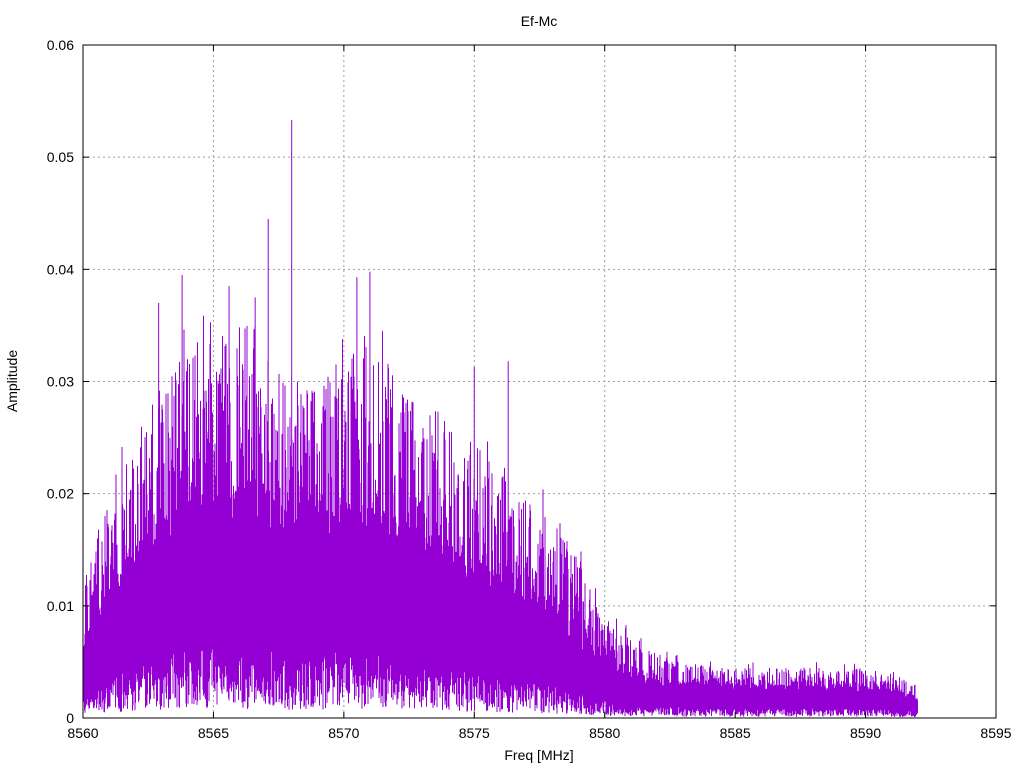 The width and height of the screenshot is (1024, 773). Describe the element at coordinates (12, 381) in the screenshot. I see `y-axis-label: Amplitude` at that location.